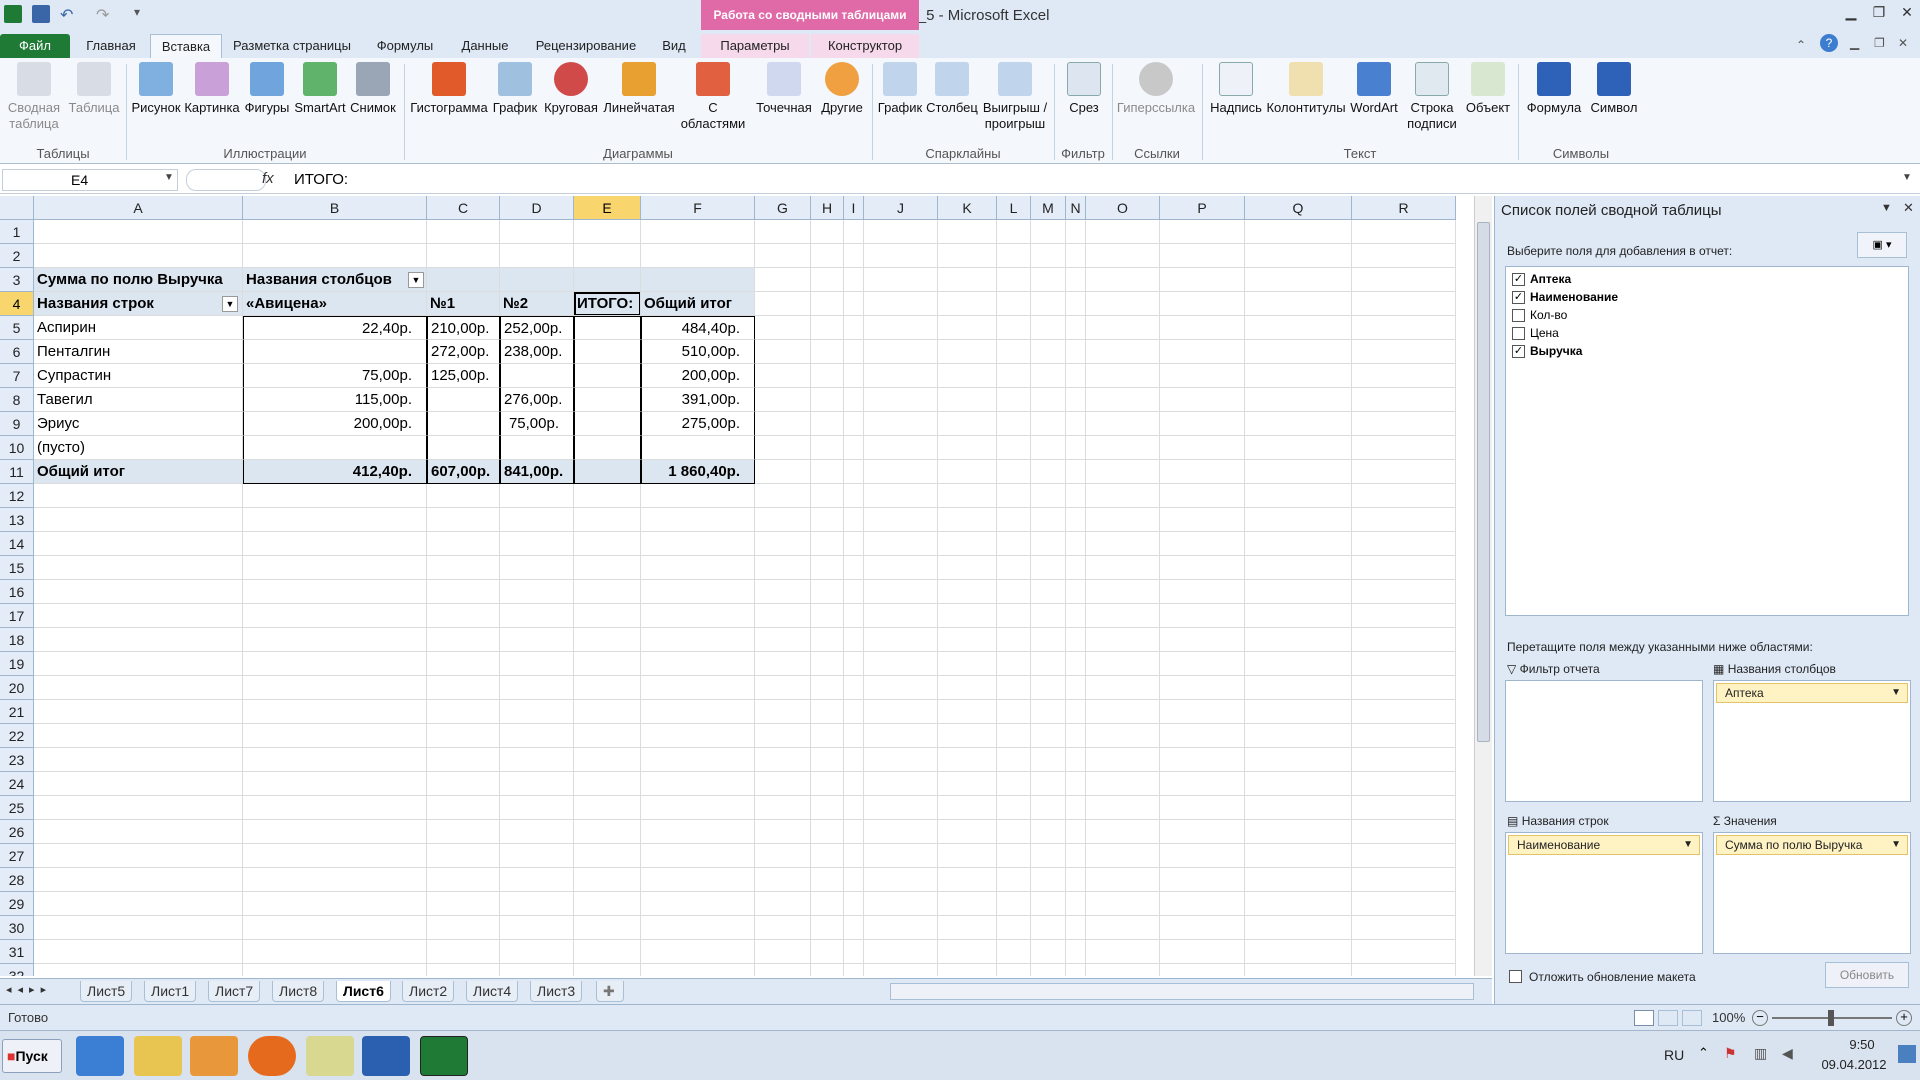 This screenshot has width=1920, height=1080. I want to click on tray-flag-icon: ⚑, so click(1730, 1053).